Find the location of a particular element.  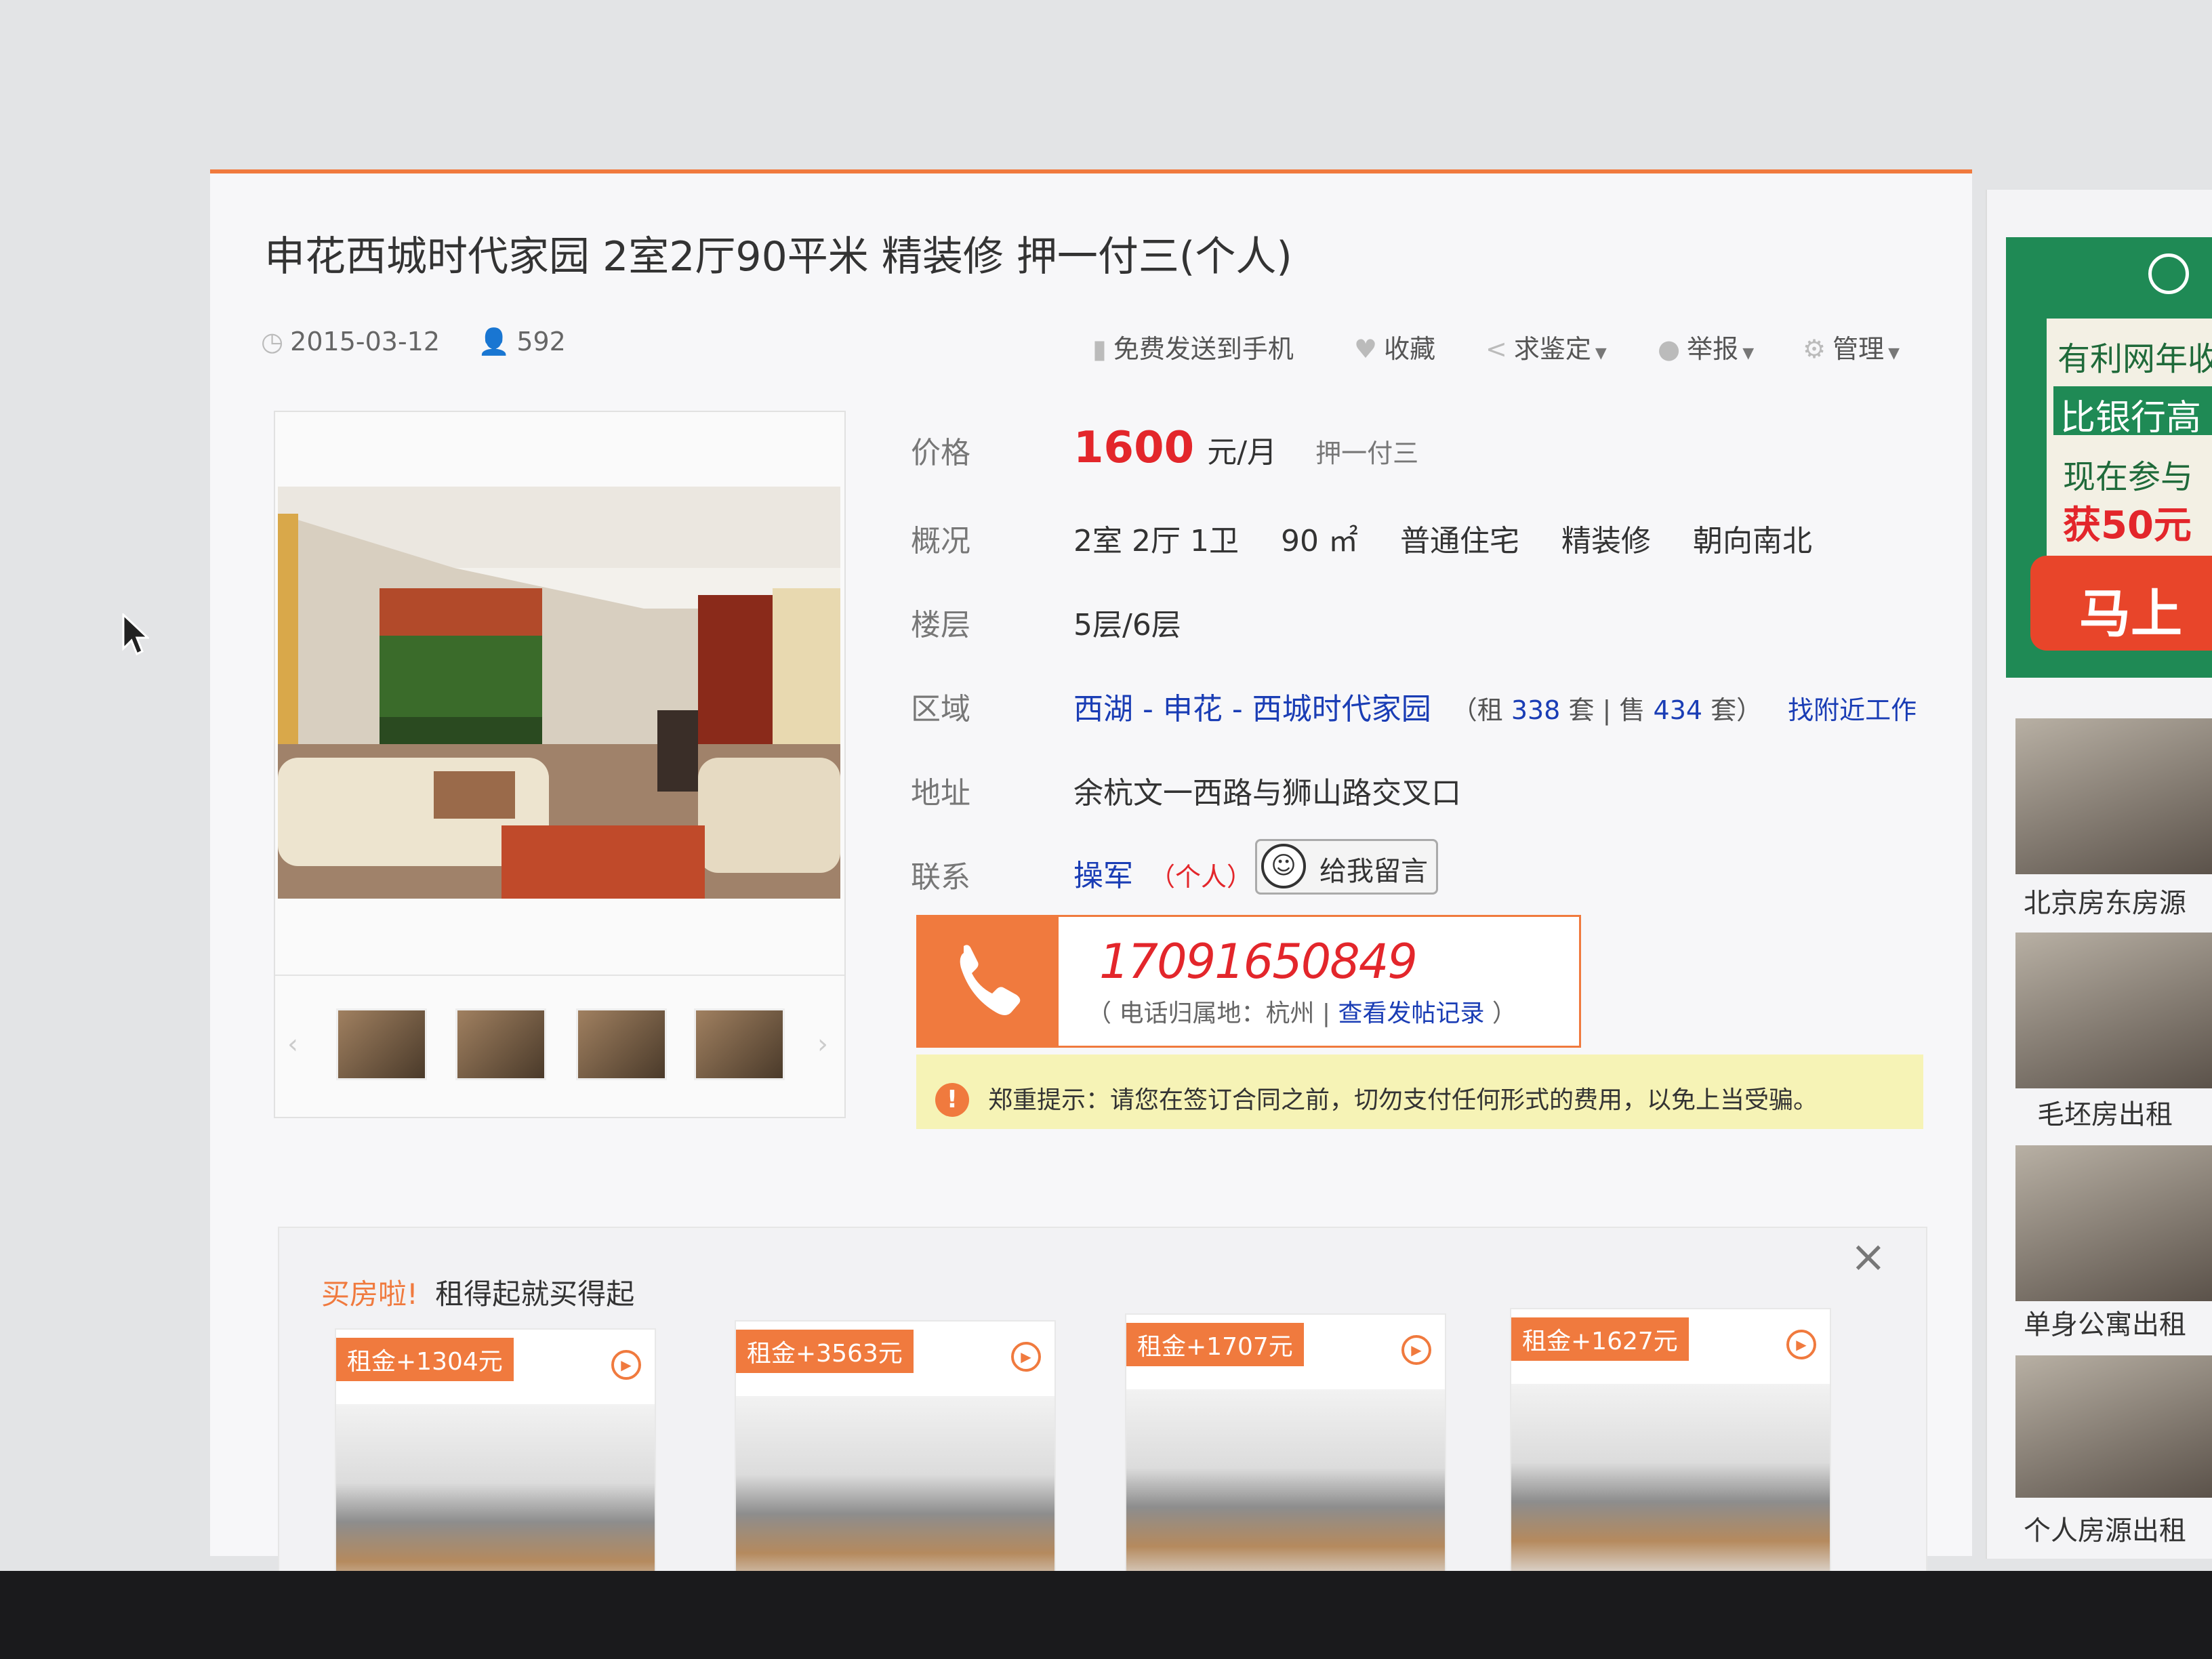

nearby-jobs-link: 找附近工作 is located at coordinates (1852, 710).